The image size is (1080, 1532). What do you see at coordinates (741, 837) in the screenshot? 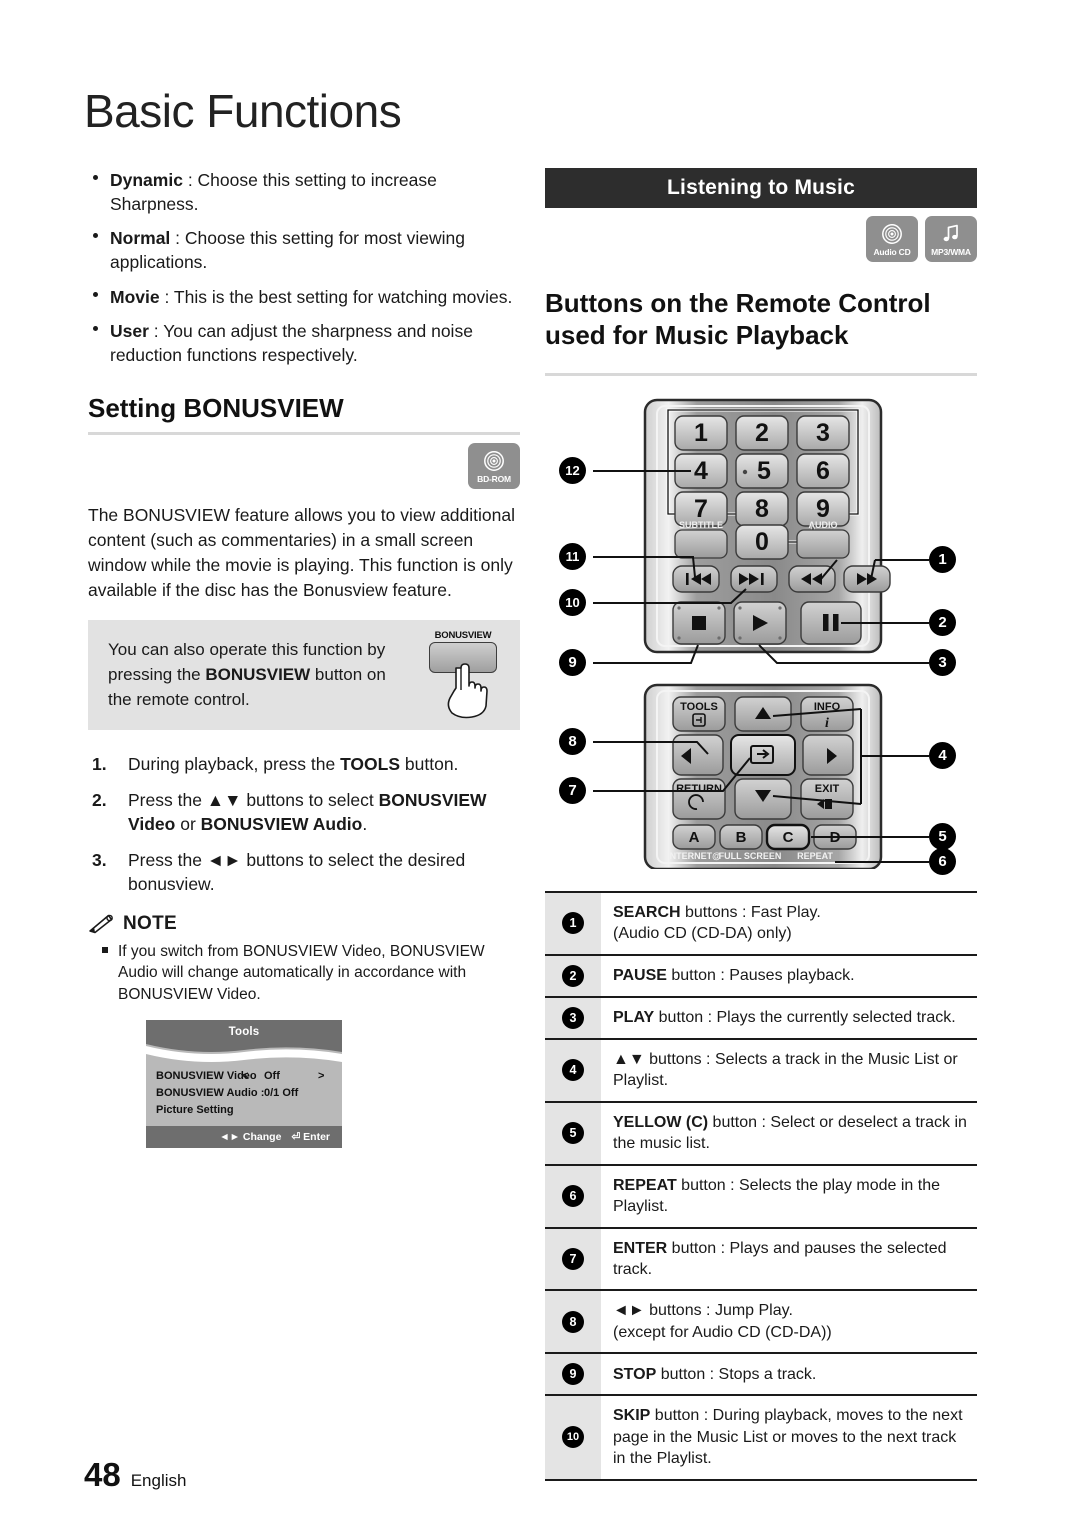
I see `svg-text: B` at bounding box center [741, 837].